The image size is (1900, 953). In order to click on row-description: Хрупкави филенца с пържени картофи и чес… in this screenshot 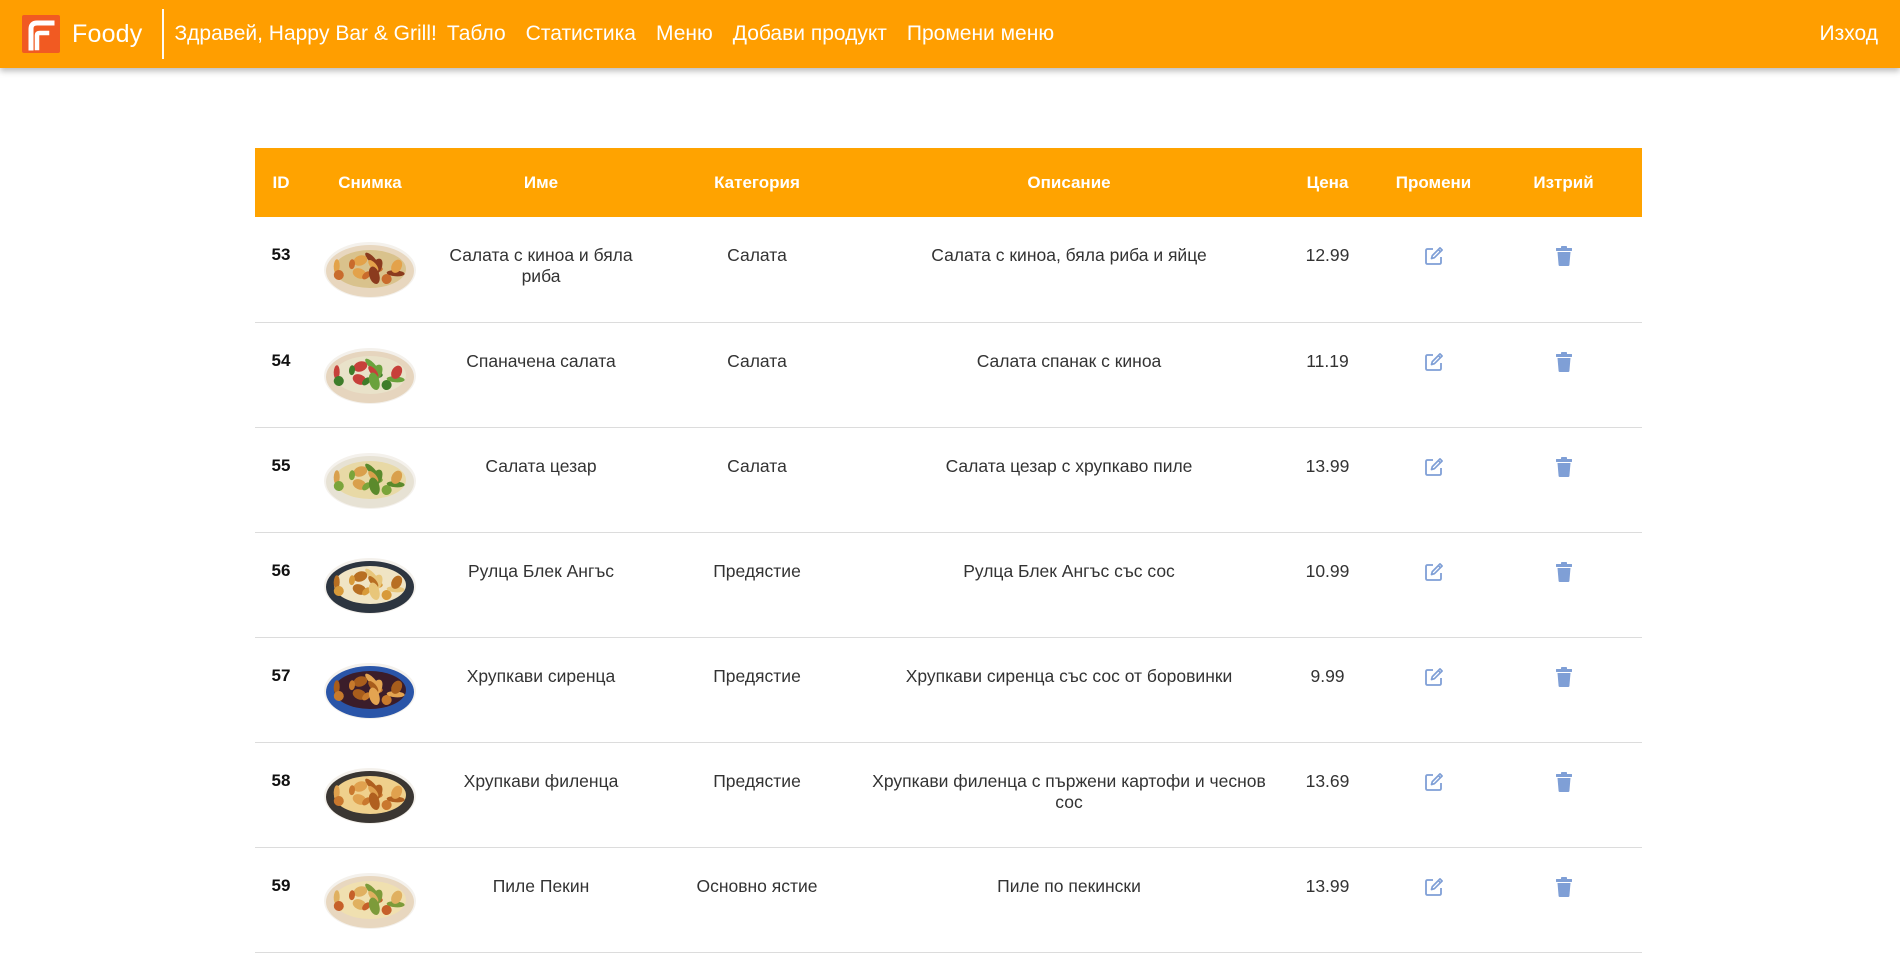, I will do `click(1069, 791)`.